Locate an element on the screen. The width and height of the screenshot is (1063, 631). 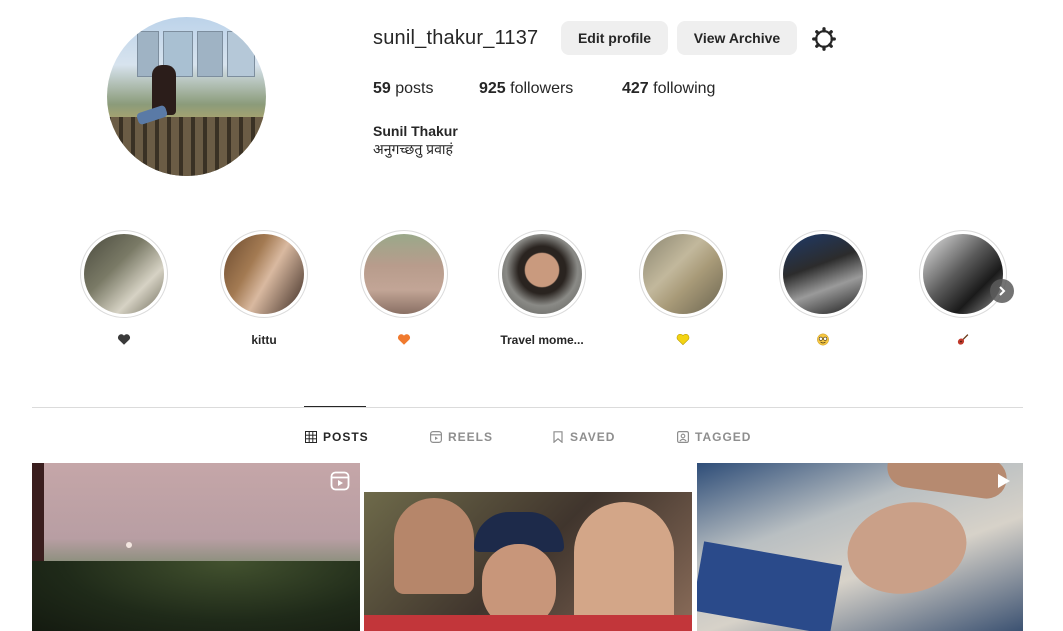
tab-tagged: TAGGED is located at coordinates (714, 437).